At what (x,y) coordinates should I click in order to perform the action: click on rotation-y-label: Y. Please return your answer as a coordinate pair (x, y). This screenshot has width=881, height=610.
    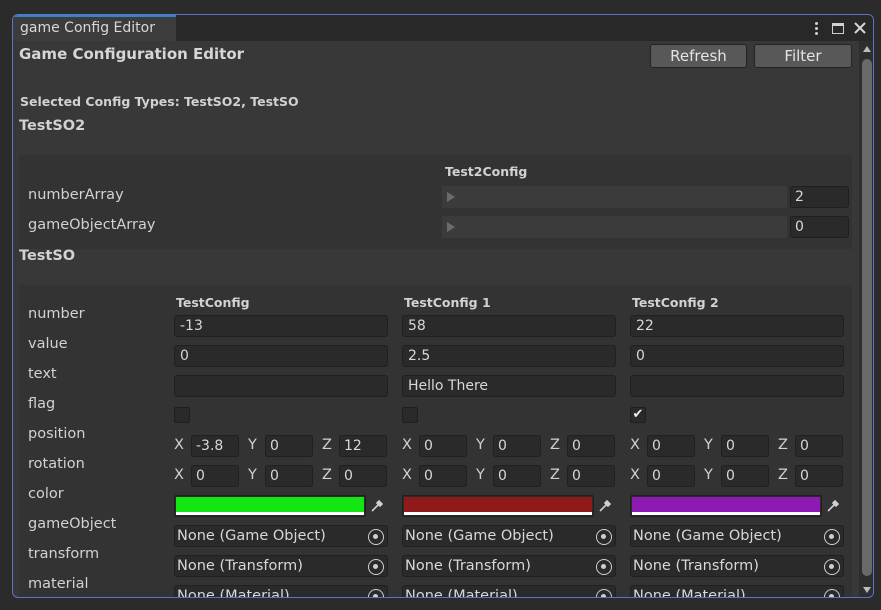
    Looking at the image, I should click on (252, 475).